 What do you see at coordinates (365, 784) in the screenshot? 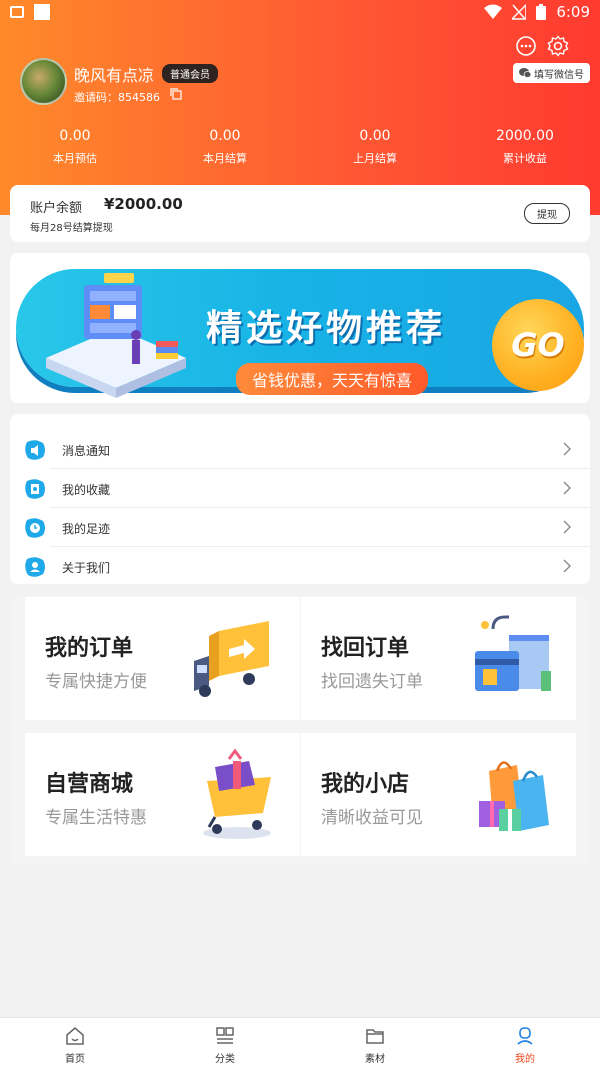
I see `tile-title: 我的小店` at bounding box center [365, 784].